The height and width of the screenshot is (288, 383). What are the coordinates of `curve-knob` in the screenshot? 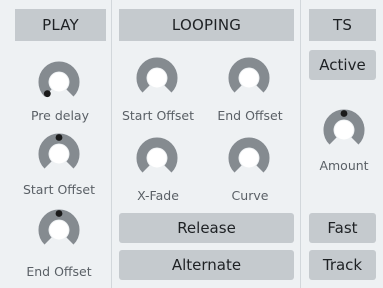 It's located at (249, 158).